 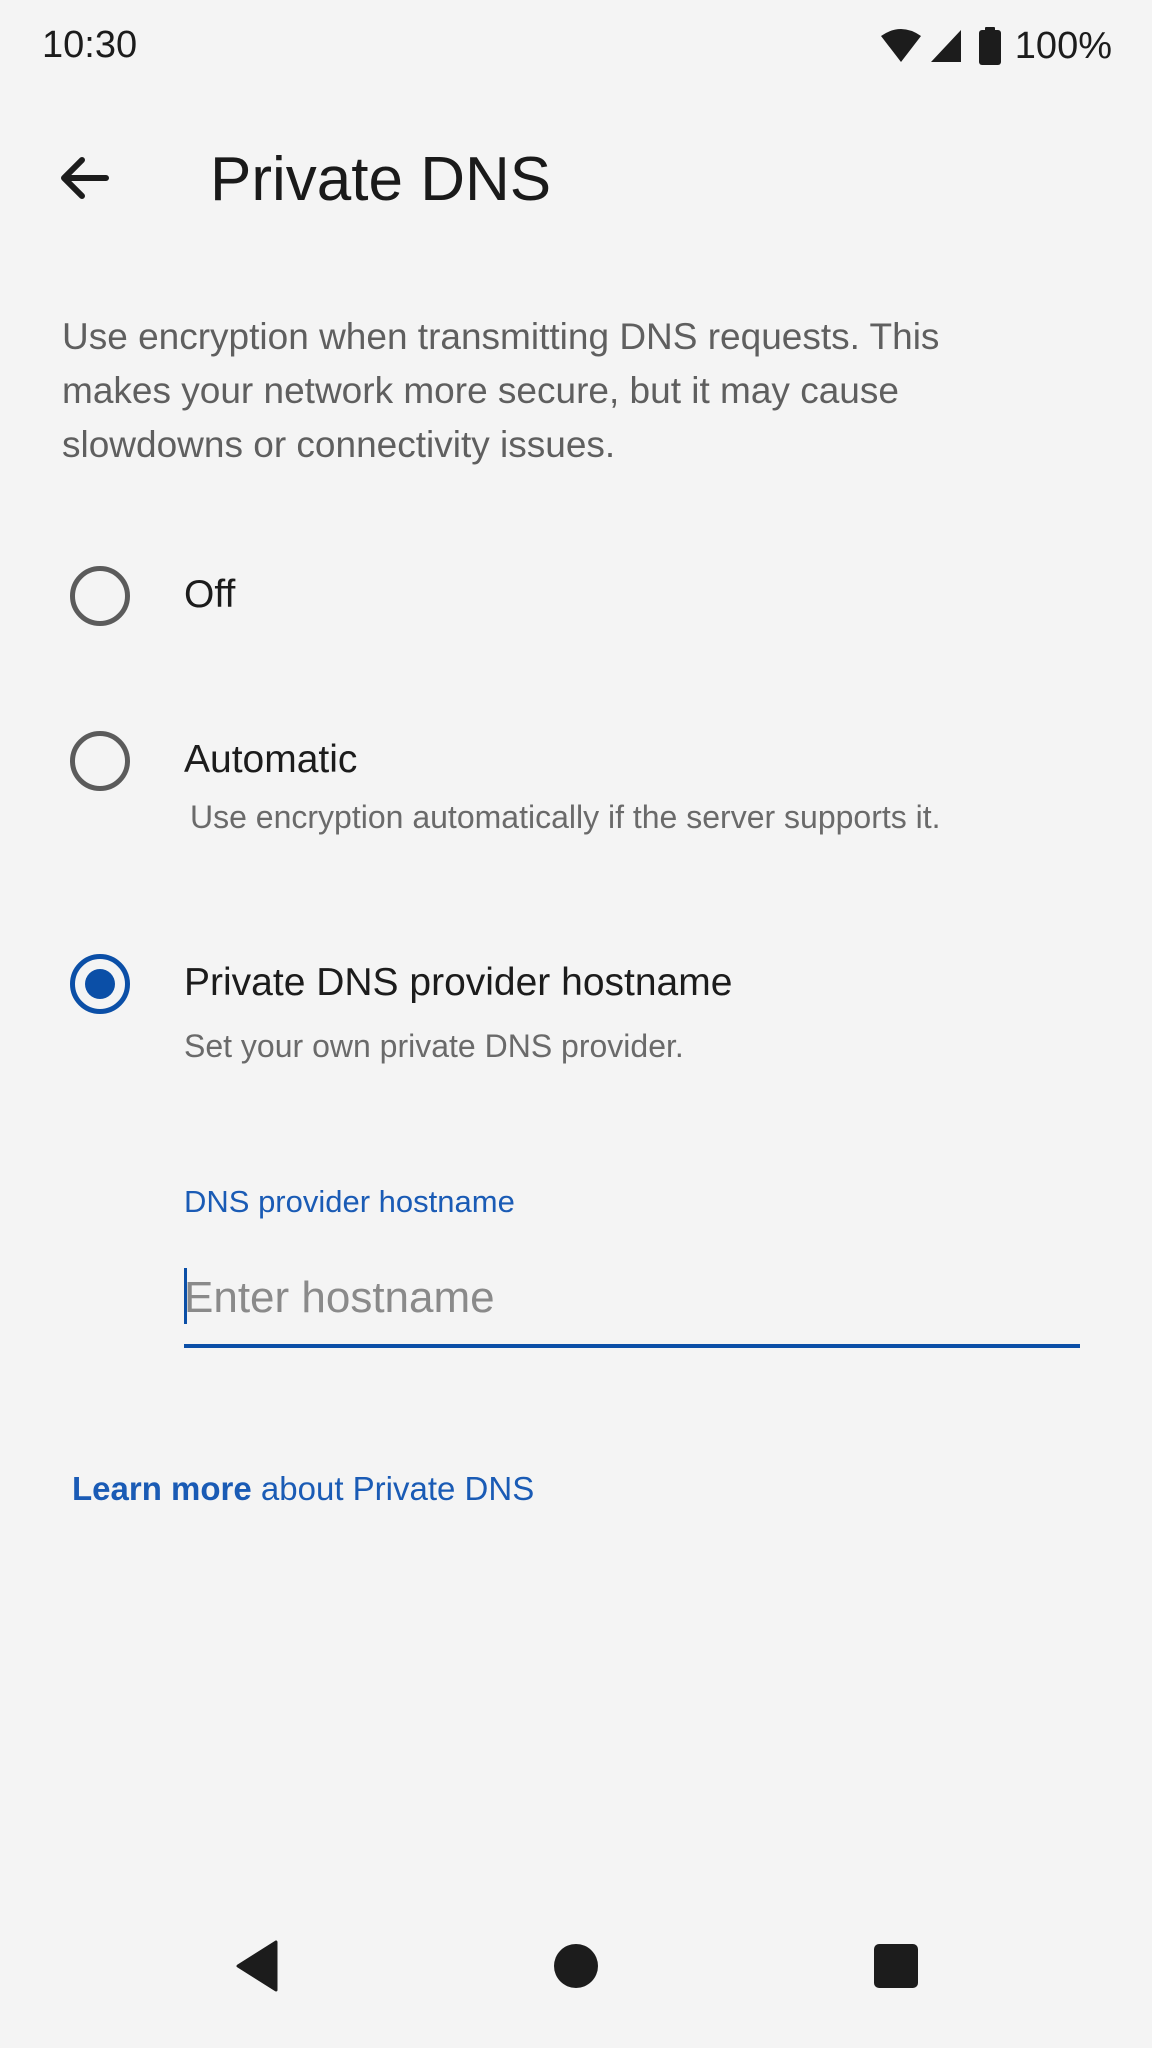 What do you see at coordinates (349, 1201) in the screenshot?
I see `hostname-field-label: DNS provider hostname` at bounding box center [349, 1201].